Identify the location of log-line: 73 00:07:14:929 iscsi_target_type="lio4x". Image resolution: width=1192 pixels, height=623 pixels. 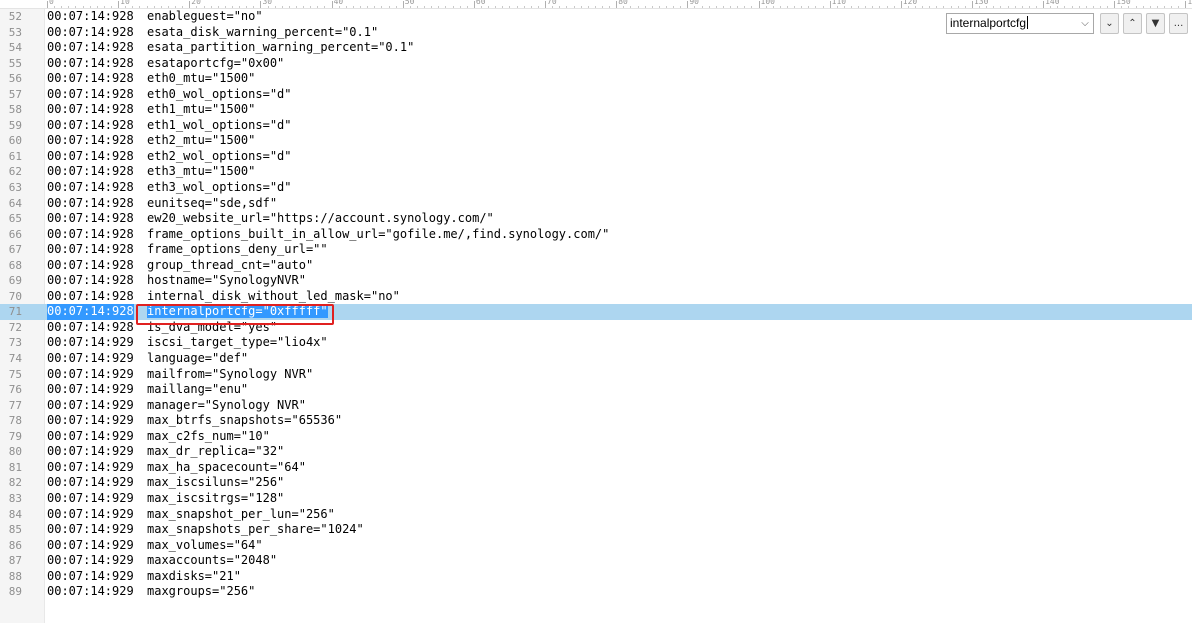
(596, 343).